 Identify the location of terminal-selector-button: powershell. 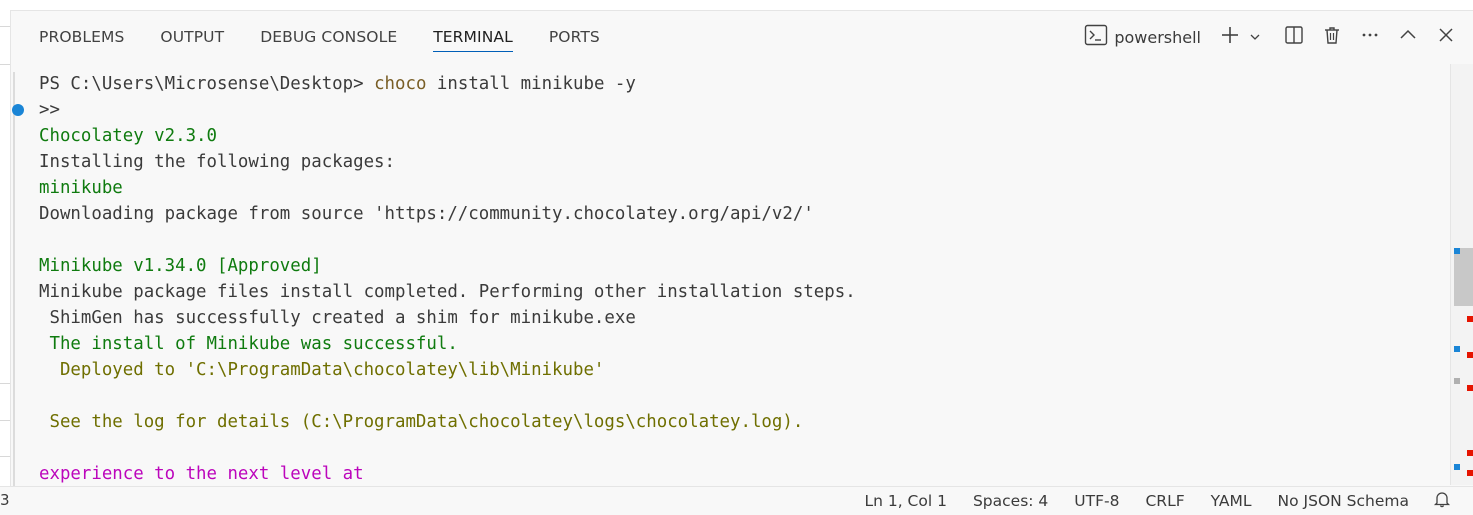
(1142, 37).